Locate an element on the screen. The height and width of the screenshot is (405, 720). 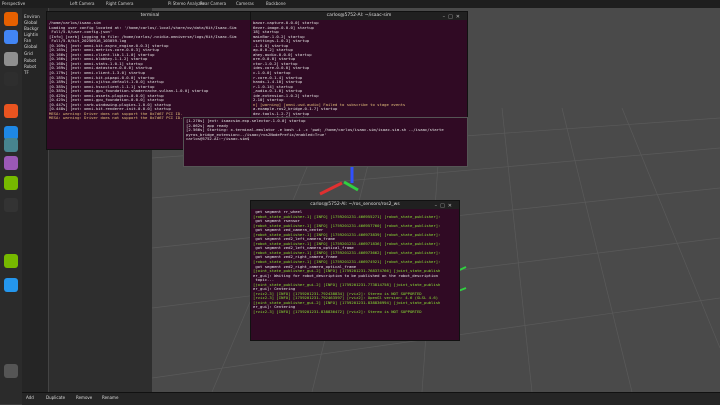
electron-icon is located at coordinates (11, 145).